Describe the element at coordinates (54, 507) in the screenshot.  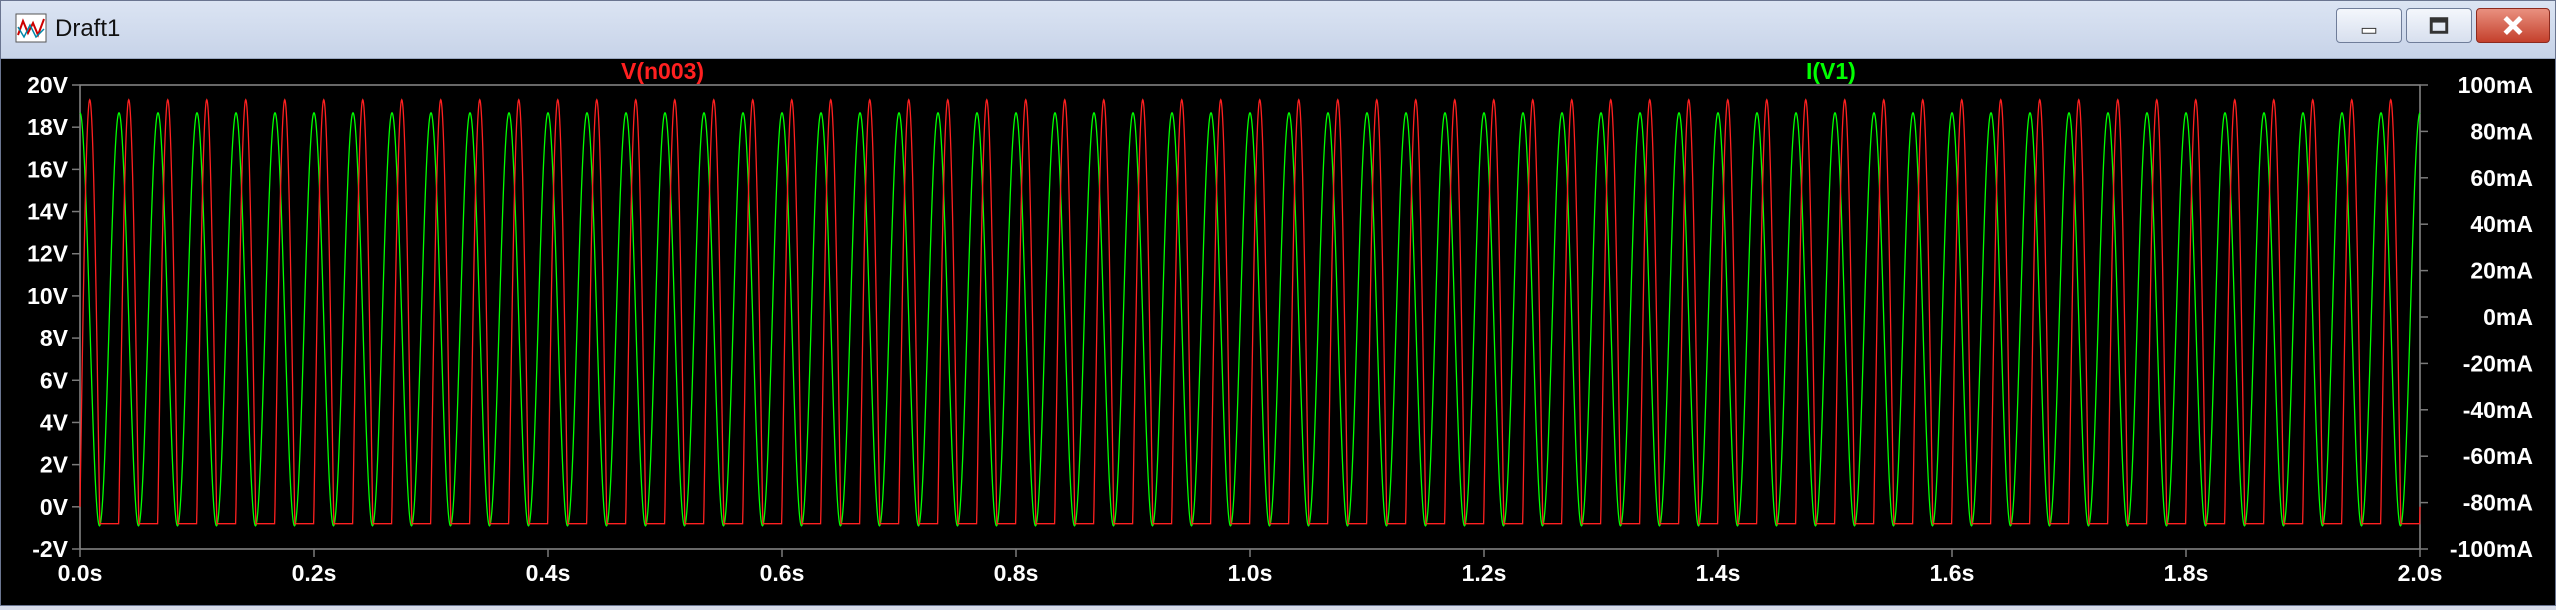
I see `y-left-tick-label: 0V` at that location.